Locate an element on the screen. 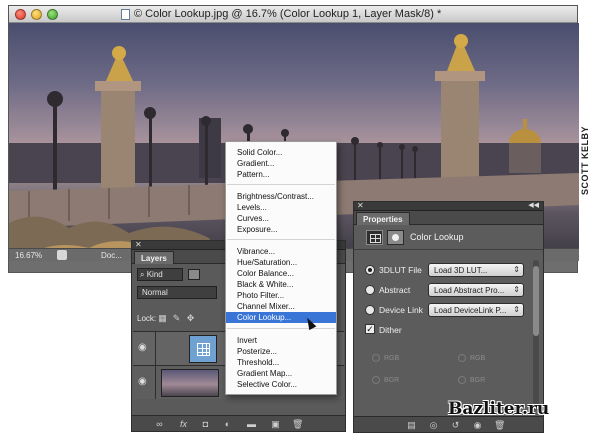 The width and height of the screenshot is (600, 437). document-icon is located at coordinates (125, 14).